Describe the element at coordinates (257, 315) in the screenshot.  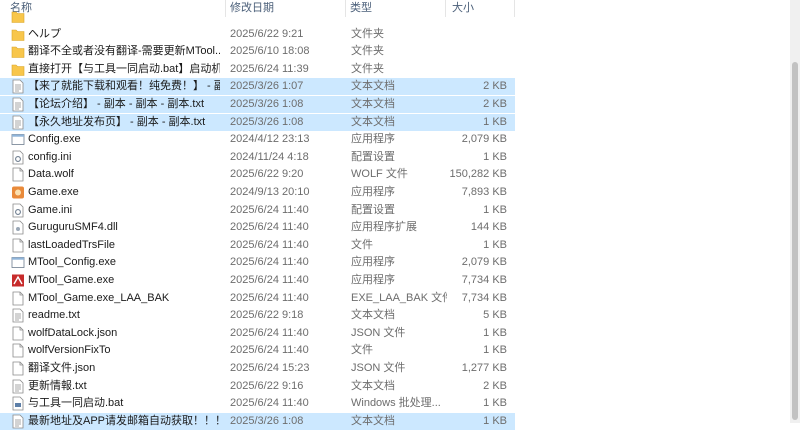
I see `file-row: readme.txt 2025/6/22 9:18 文本文档 5 KB` at that location.